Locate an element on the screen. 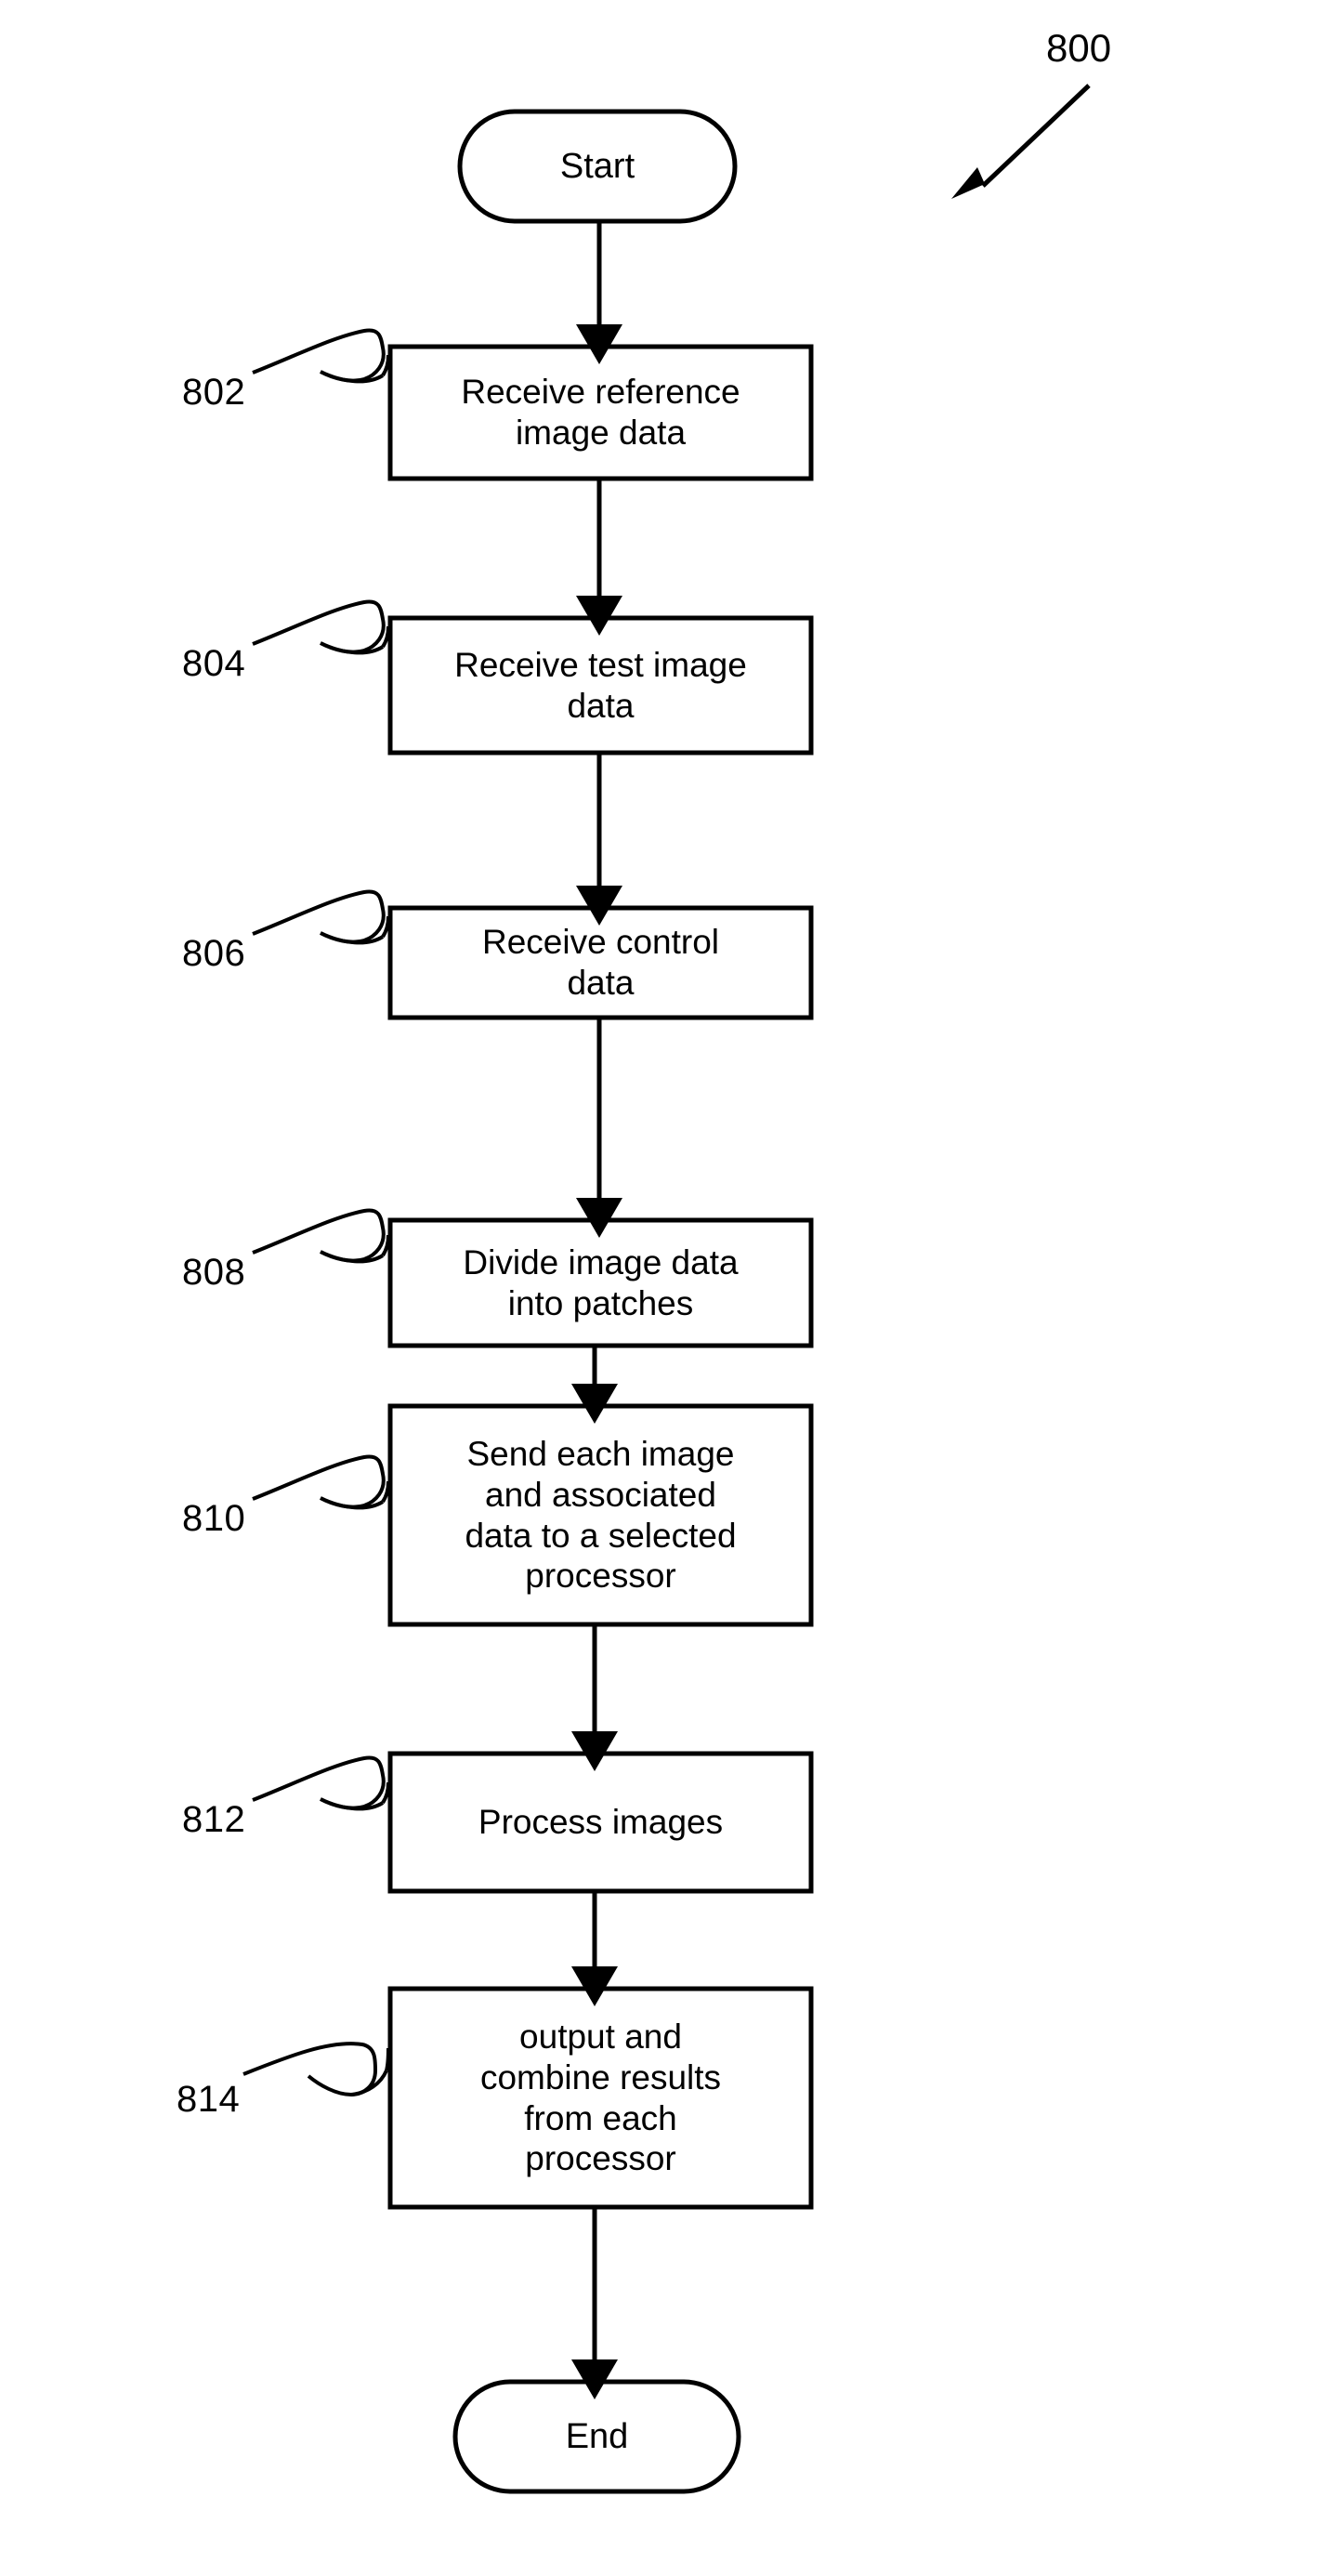 The width and height of the screenshot is (1336, 2576). ref-numeral-810: 810 is located at coordinates (214, 1518).